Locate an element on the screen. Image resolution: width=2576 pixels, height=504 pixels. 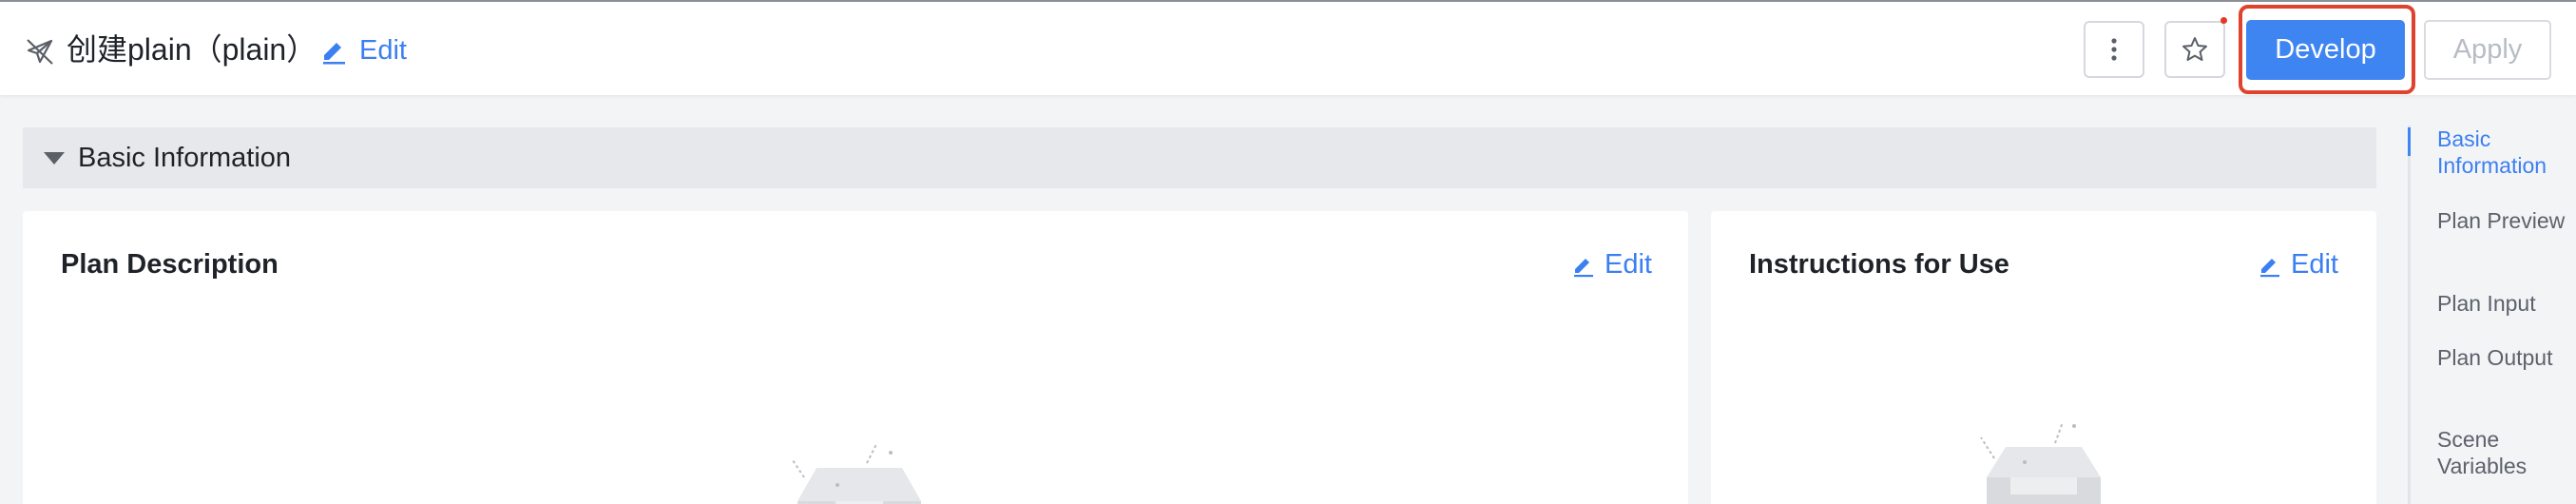
paper-plane-icon is located at coordinates (40, 52).